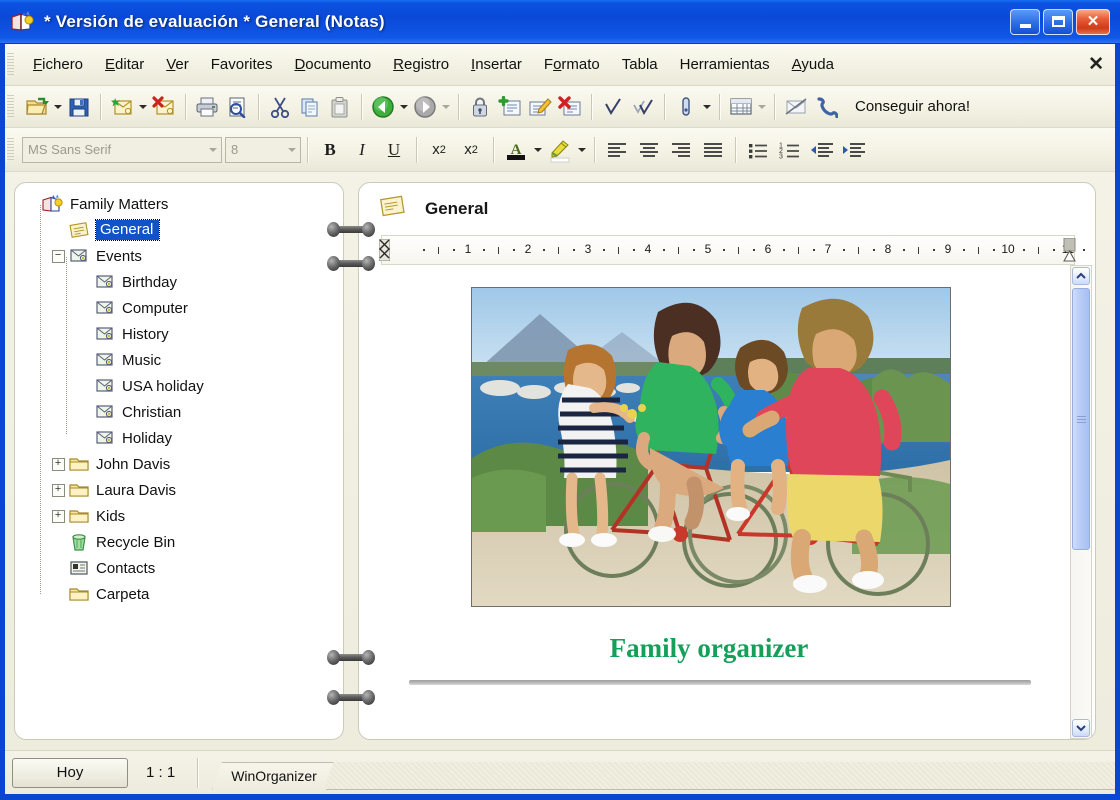  I want to click on main-toolbar-grip, so click(10, 106).